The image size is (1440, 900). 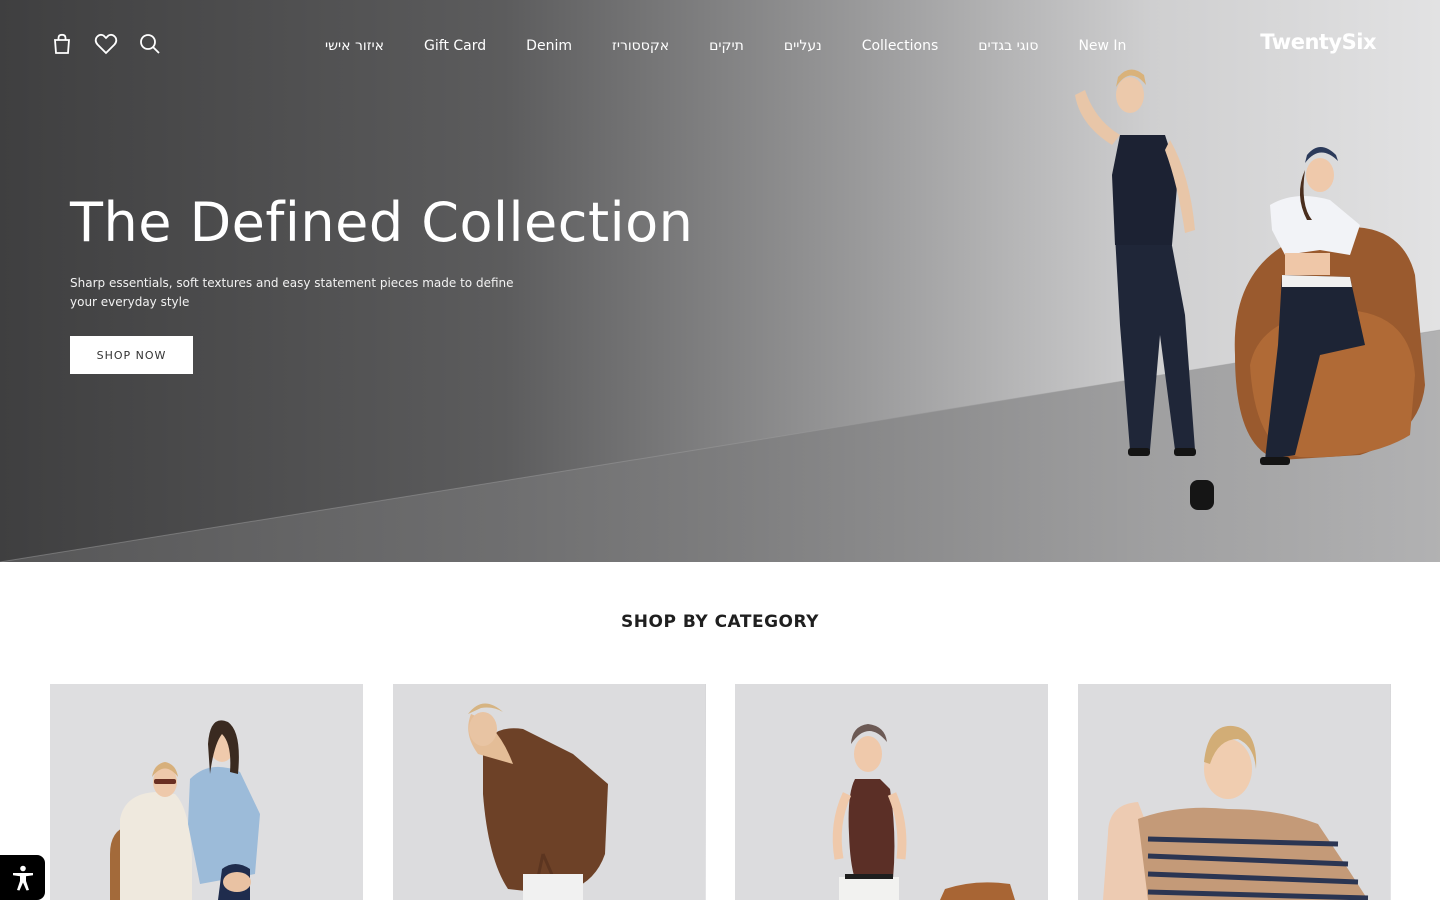 I want to click on section-title: SHOP BY CATEGORY, so click(x=720, y=622).